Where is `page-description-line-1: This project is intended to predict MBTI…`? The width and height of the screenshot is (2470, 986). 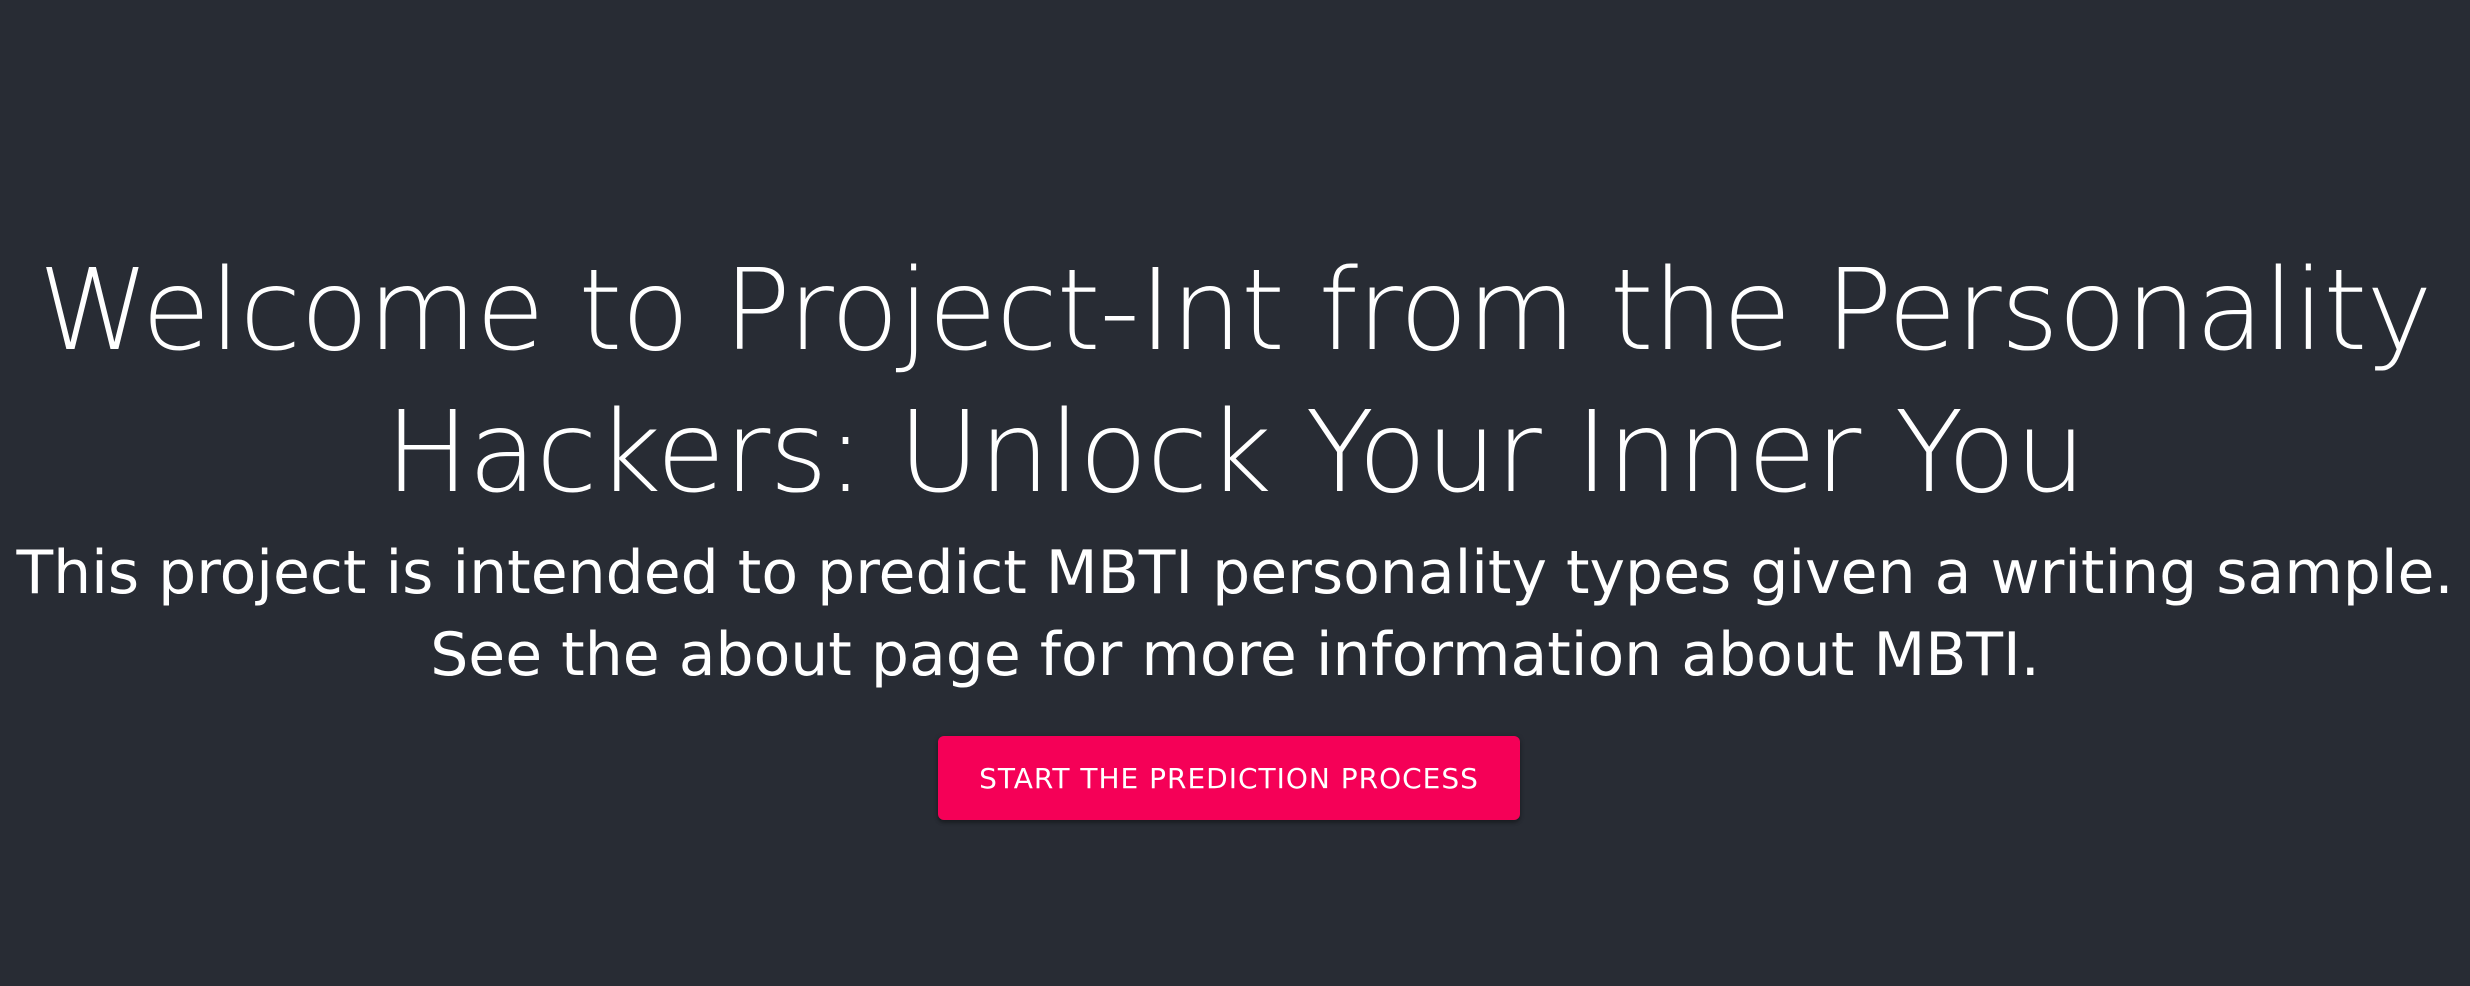 page-description-line-1: This project is intended to predict MBTI… is located at coordinates (1235, 573).